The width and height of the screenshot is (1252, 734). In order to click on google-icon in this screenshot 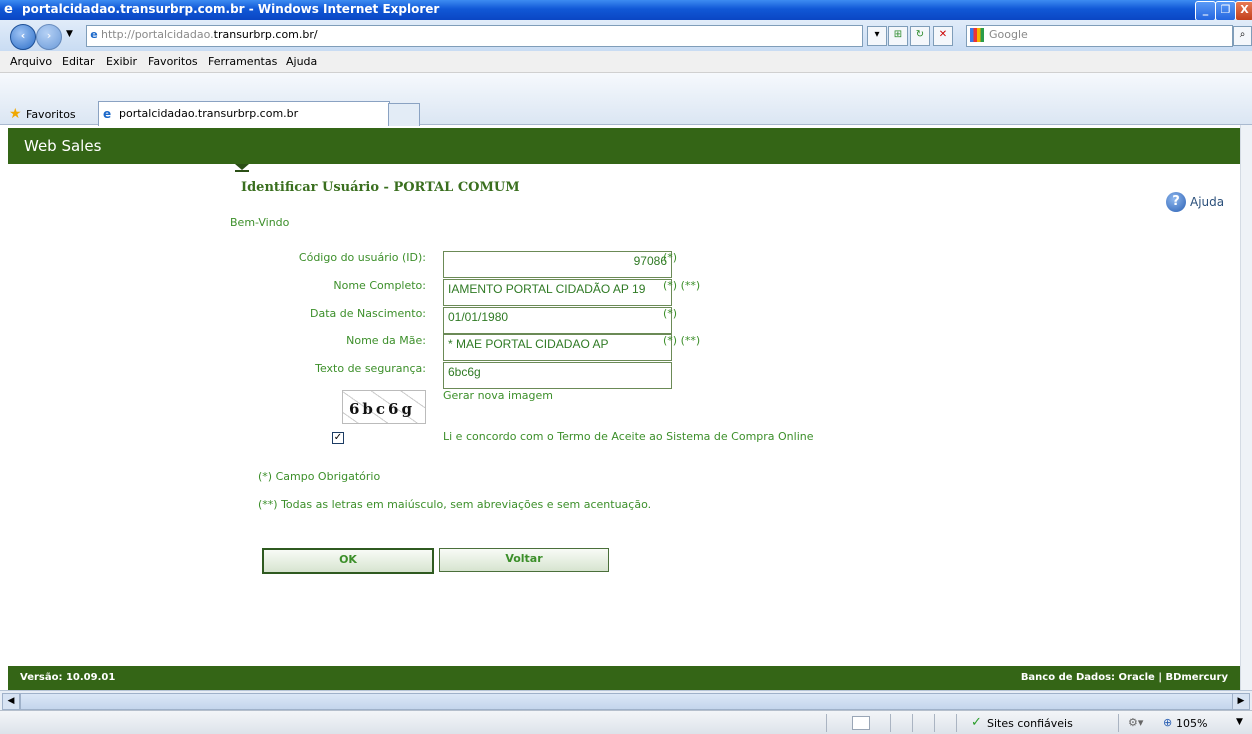, I will do `click(977, 35)`.